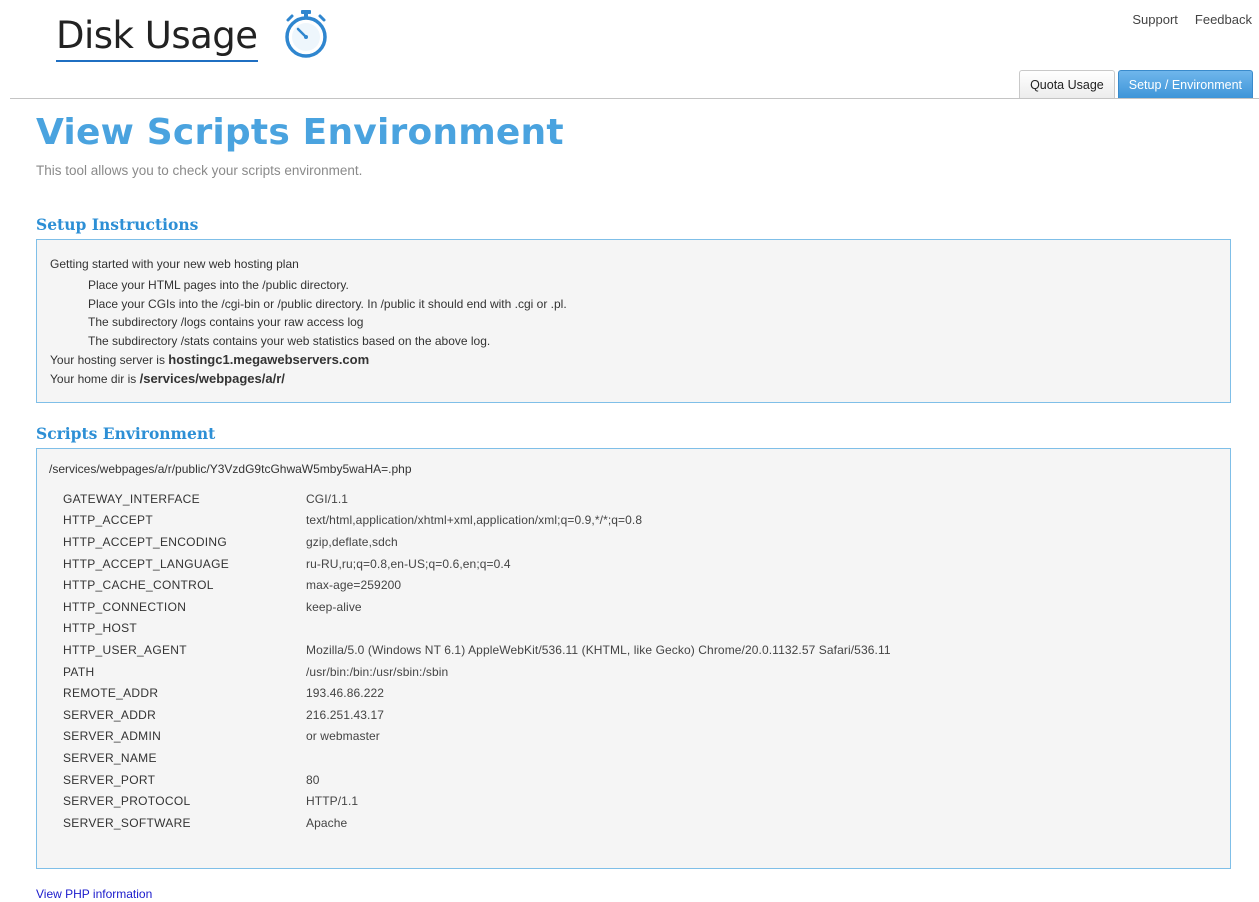 This screenshot has width=1259, height=902. Describe the element at coordinates (1185, 84) in the screenshot. I see `tab-setup-environment: Setup / Environment` at that location.